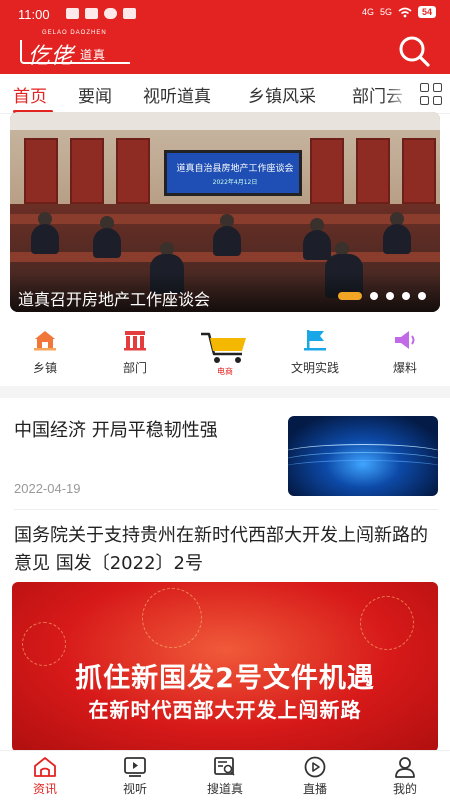 Image resolution: width=450 pixels, height=800 pixels. I want to click on search-icon, so click(414, 51).